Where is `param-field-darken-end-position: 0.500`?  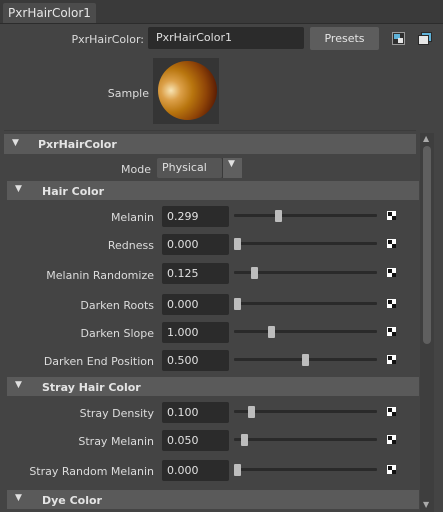 param-field-darken-end-position: 0.500 is located at coordinates (195, 360).